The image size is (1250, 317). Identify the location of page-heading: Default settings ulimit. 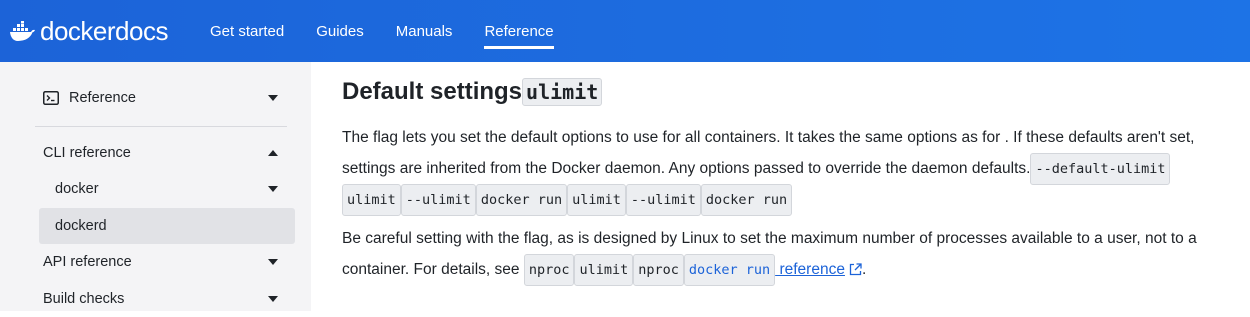
(472, 92).